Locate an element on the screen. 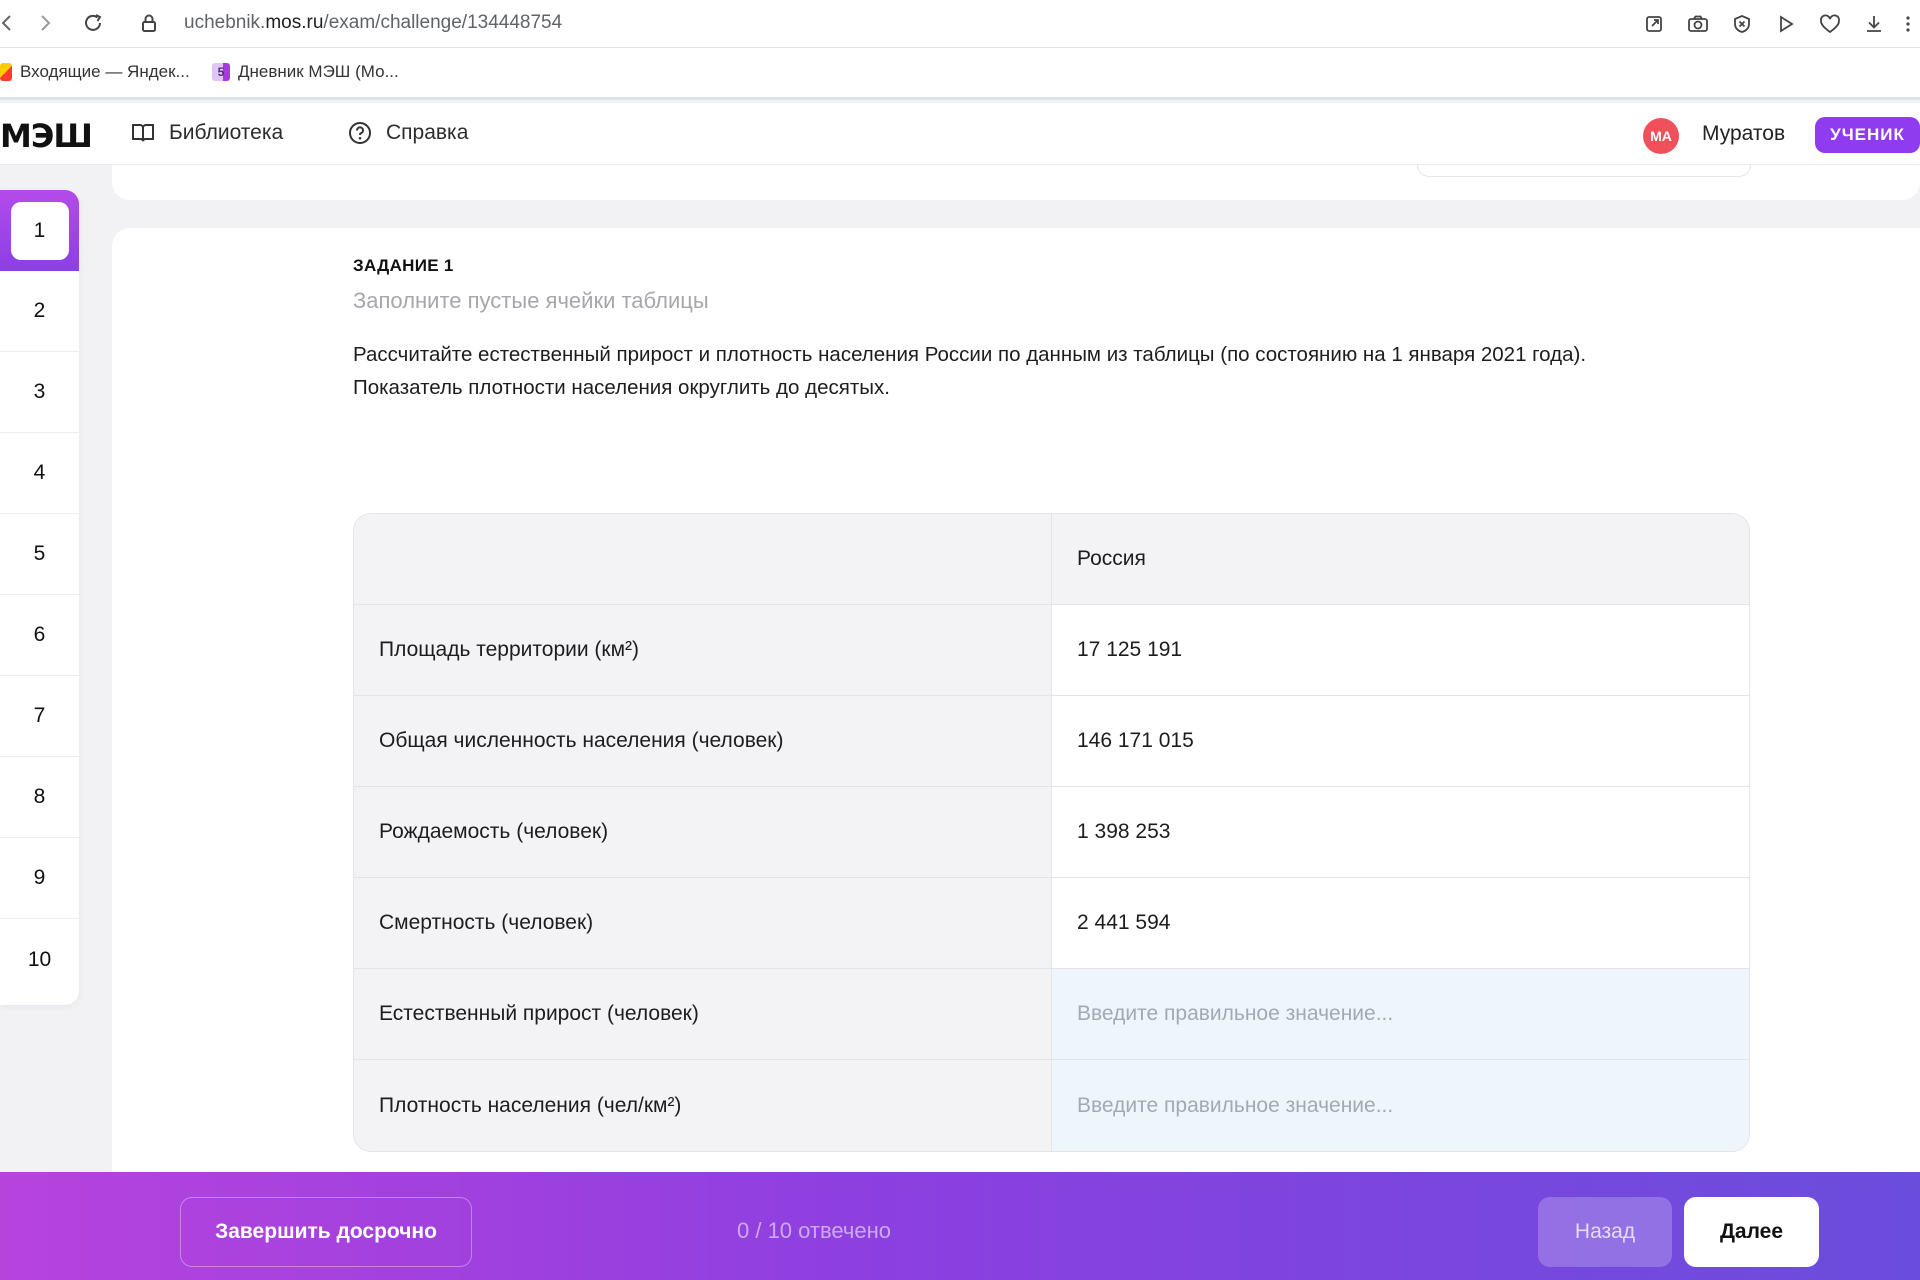 This screenshot has height=1280, width=1920. next-button: Далее is located at coordinates (1751, 1232).